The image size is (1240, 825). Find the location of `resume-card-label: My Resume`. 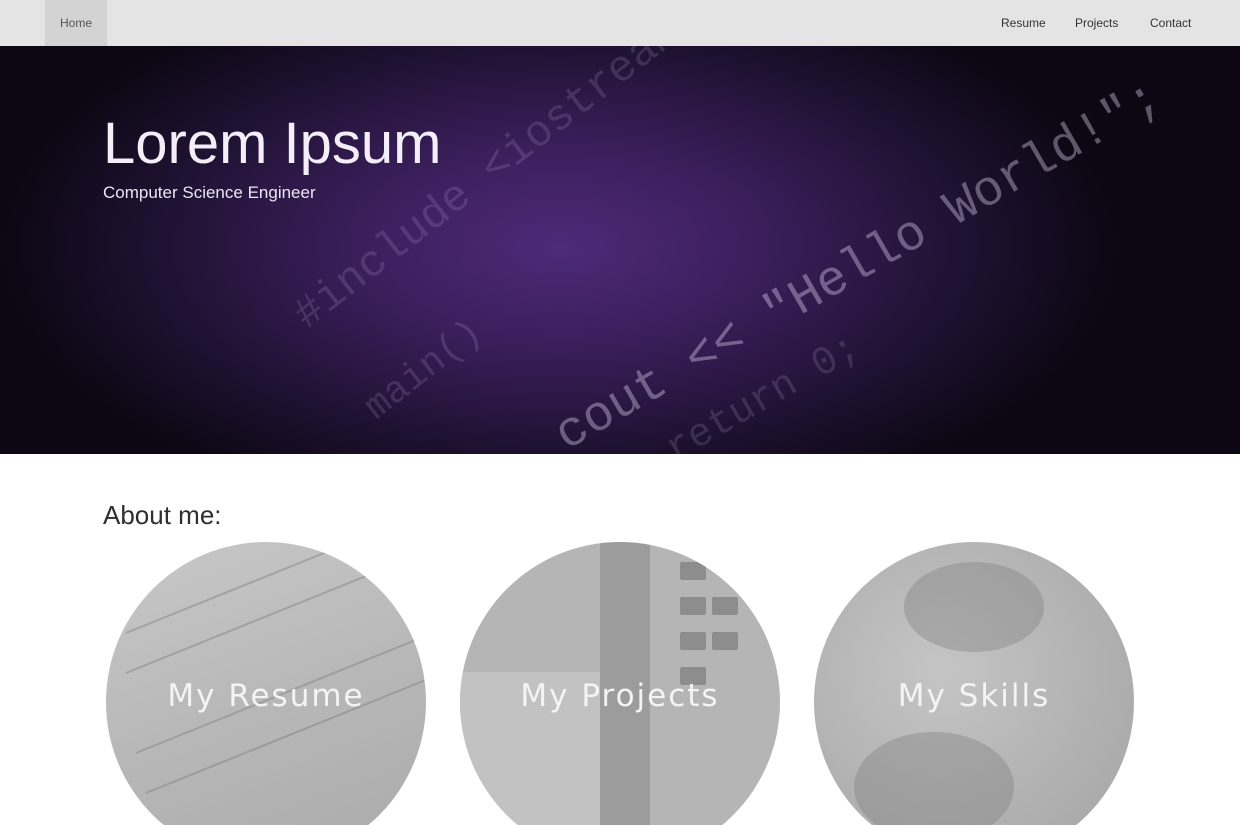

resume-card-label: My Resume is located at coordinates (266, 696).